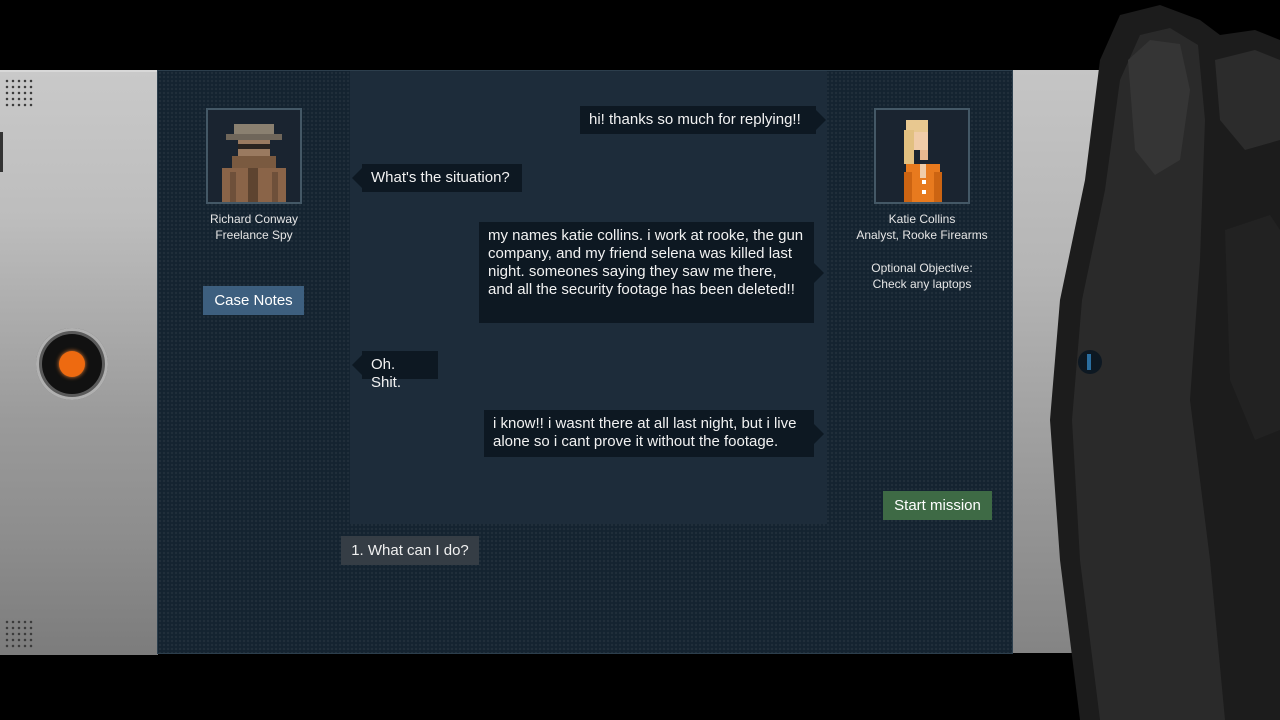  Describe the element at coordinates (440, 177) in the screenshot. I see `message-text: What's the situation?` at that location.